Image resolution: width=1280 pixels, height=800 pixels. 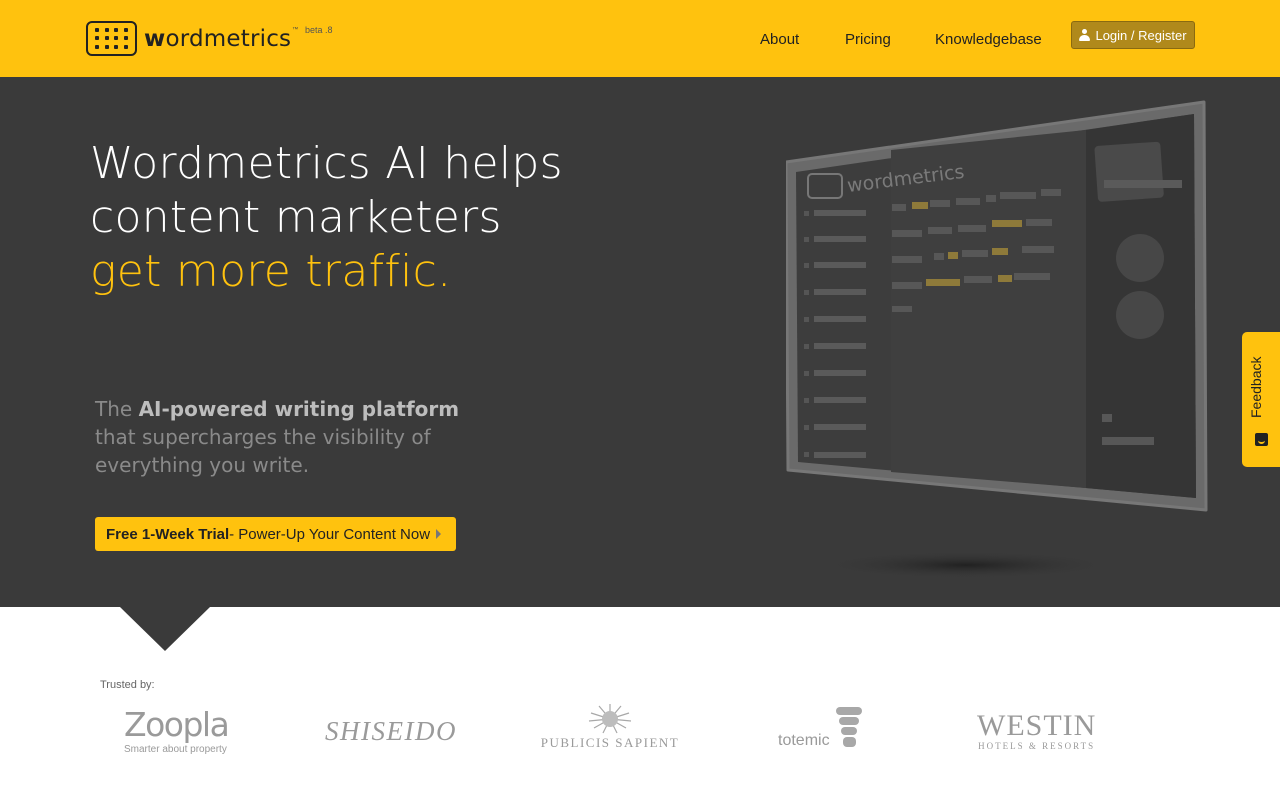 What do you see at coordinates (1037, 725) in the screenshot?
I see `westin-name: WESTIN` at bounding box center [1037, 725].